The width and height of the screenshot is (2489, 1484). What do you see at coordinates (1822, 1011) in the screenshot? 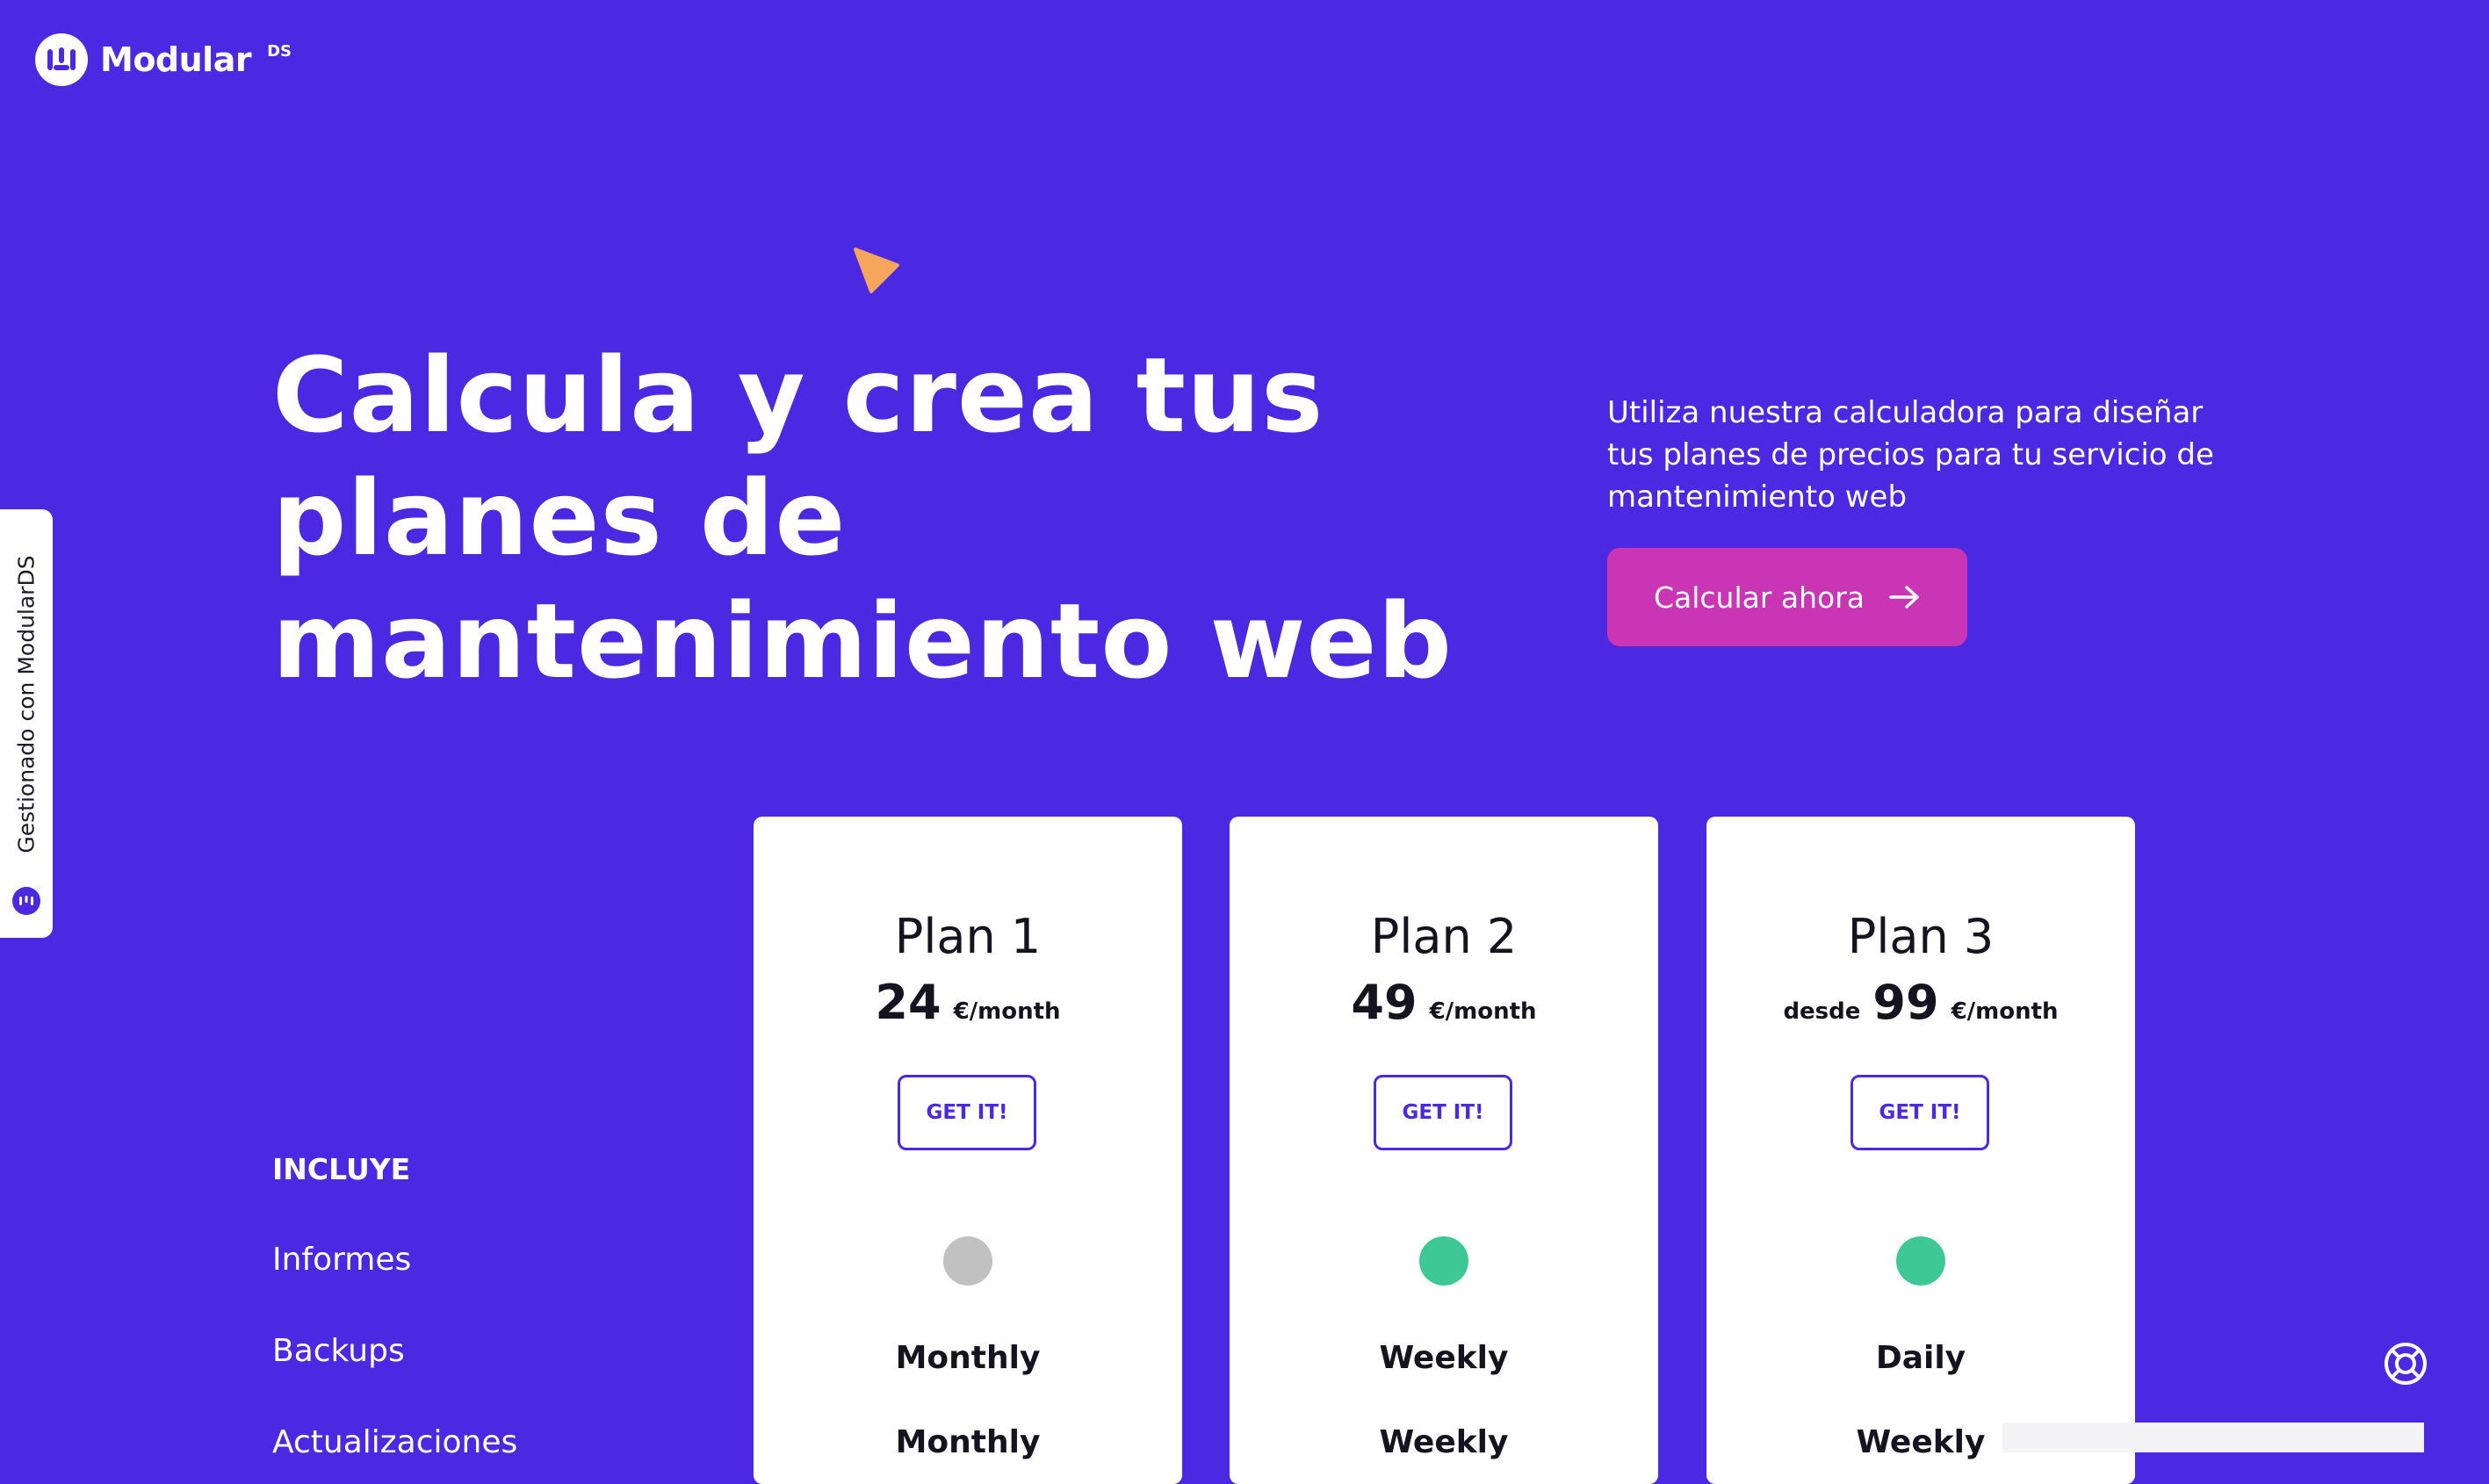
I see `plan-price-prefix: desde` at bounding box center [1822, 1011].